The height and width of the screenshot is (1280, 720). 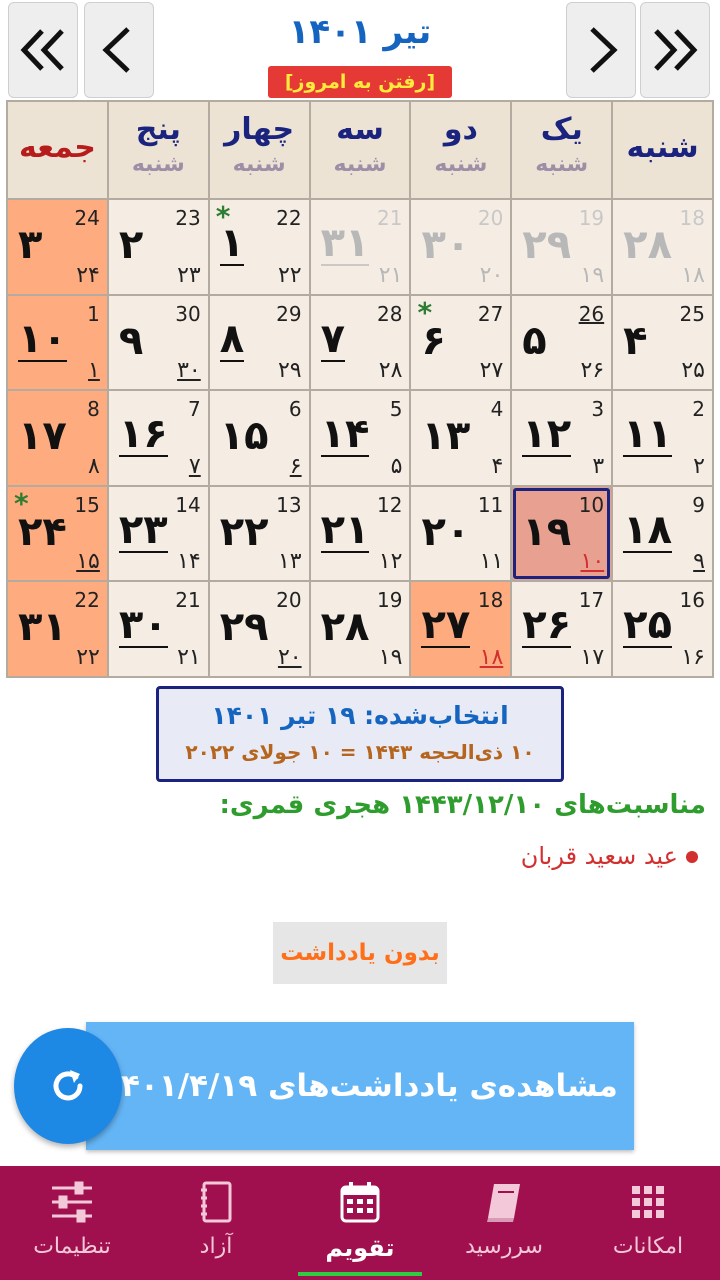 I want to click on persian-day-number: ۲۸, so click(x=647, y=245).